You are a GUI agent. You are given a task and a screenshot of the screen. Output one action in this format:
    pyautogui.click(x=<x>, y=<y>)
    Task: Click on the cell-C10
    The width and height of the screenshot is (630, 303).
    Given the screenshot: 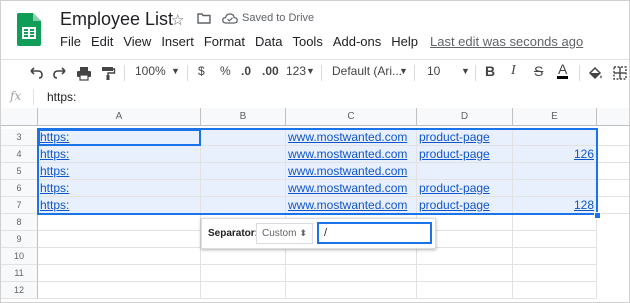 What is the action you would take?
    pyautogui.click(x=351, y=256)
    